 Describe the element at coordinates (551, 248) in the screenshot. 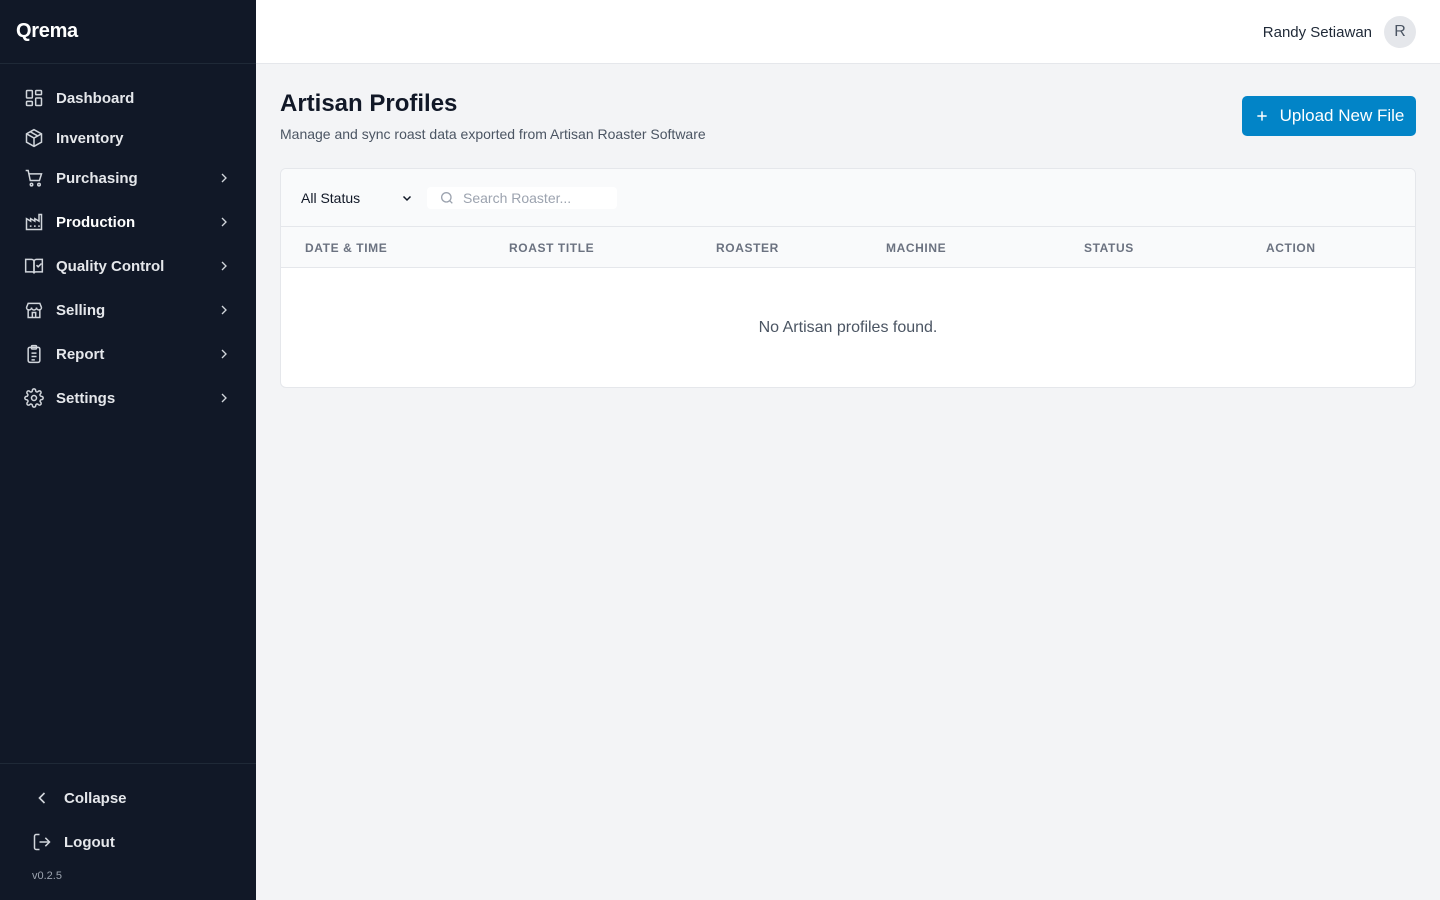

I see `column-header-roast-title: ROAST TITLE` at that location.